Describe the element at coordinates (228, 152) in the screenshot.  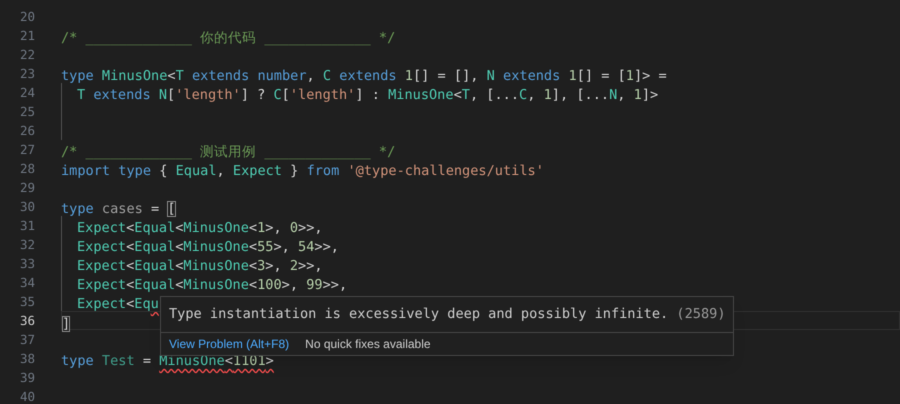
I see `code-line: /* _____________ 测试用例 _____________ */` at that location.